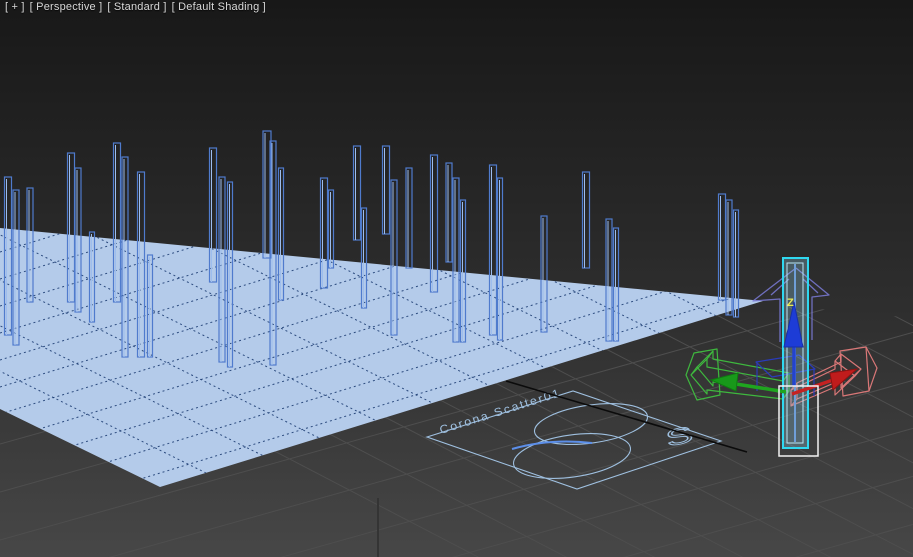 This screenshot has height=557, width=913. Describe the element at coordinates (66, 7) in the screenshot. I see `viewport-menu-pov: [ Perspective ]` at that location.